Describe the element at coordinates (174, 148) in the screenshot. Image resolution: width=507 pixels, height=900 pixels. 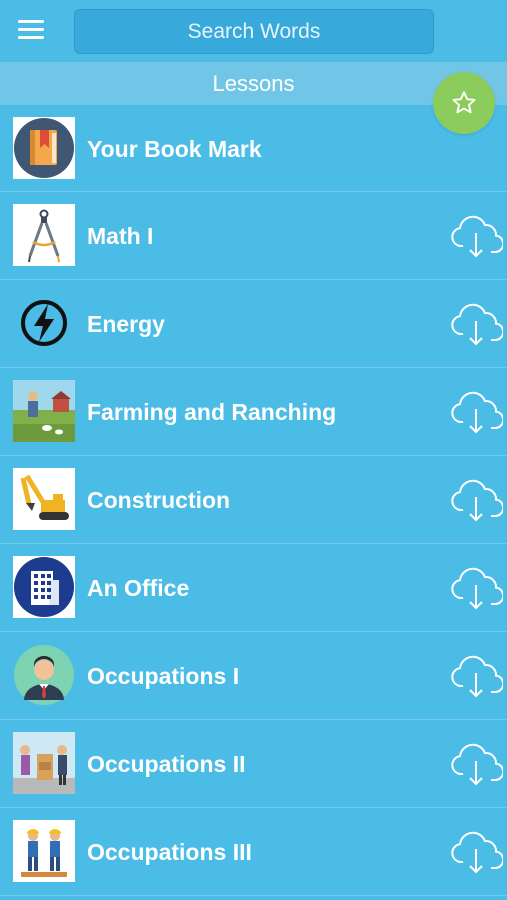
I see `list-item-label: Your Book Mark` at that location.